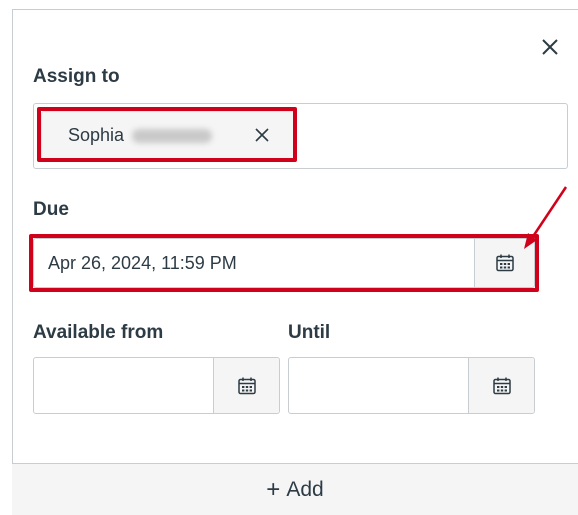 Image resolution: width=578 pixels, height=515 pixels. I want to click on add-label: Add, so click(305, 489).